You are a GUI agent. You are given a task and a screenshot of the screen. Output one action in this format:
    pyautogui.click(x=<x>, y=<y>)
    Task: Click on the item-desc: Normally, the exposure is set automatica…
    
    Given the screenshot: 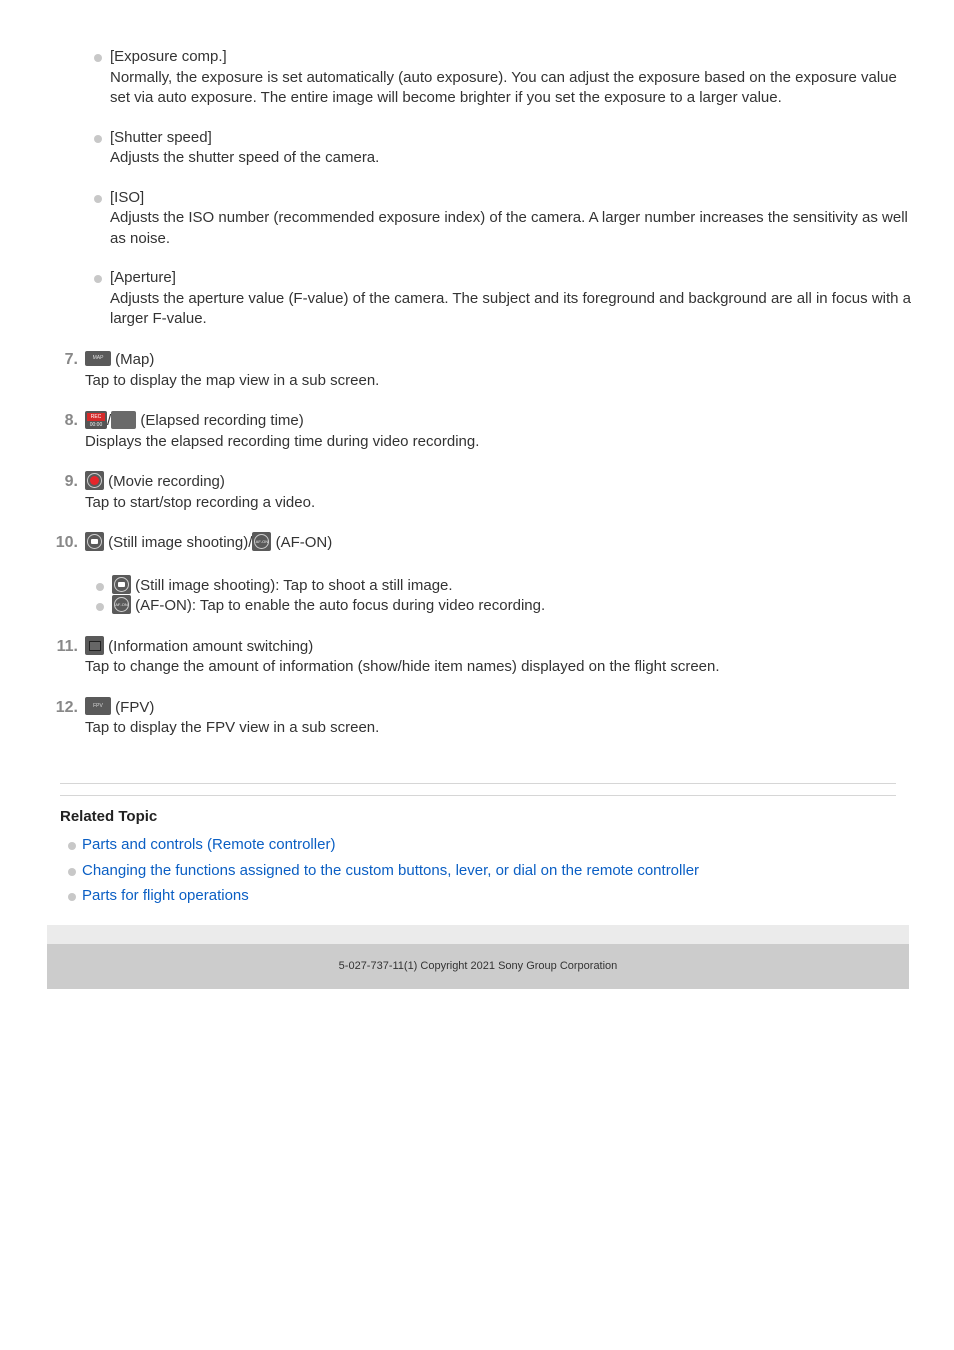 What is the action you would take?
    pyautogui.click(x=503, y=87)
    